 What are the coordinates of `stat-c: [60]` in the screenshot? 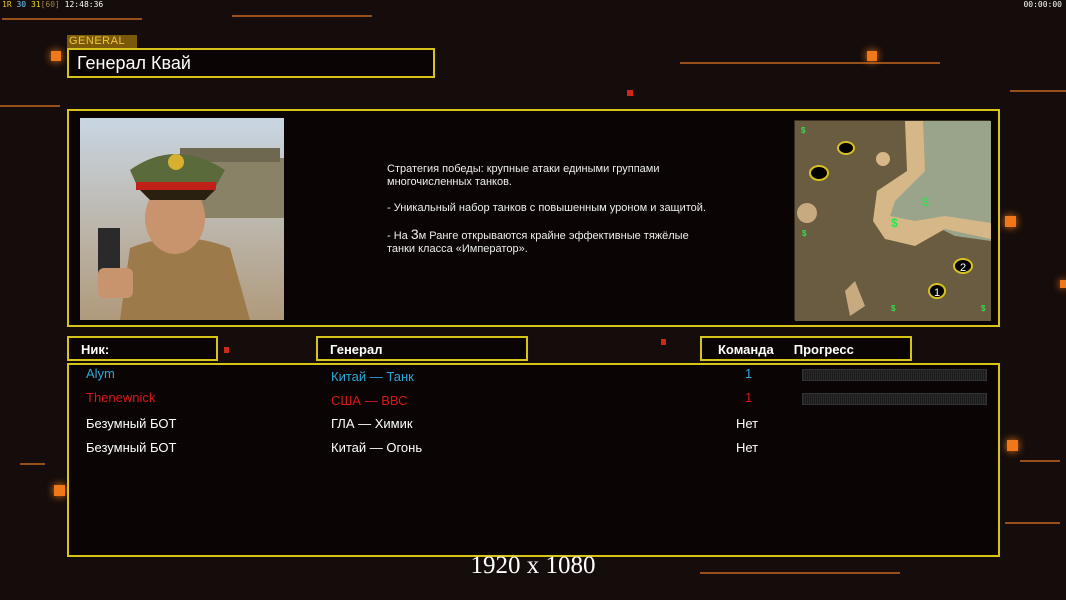 It's located at (50, 4).